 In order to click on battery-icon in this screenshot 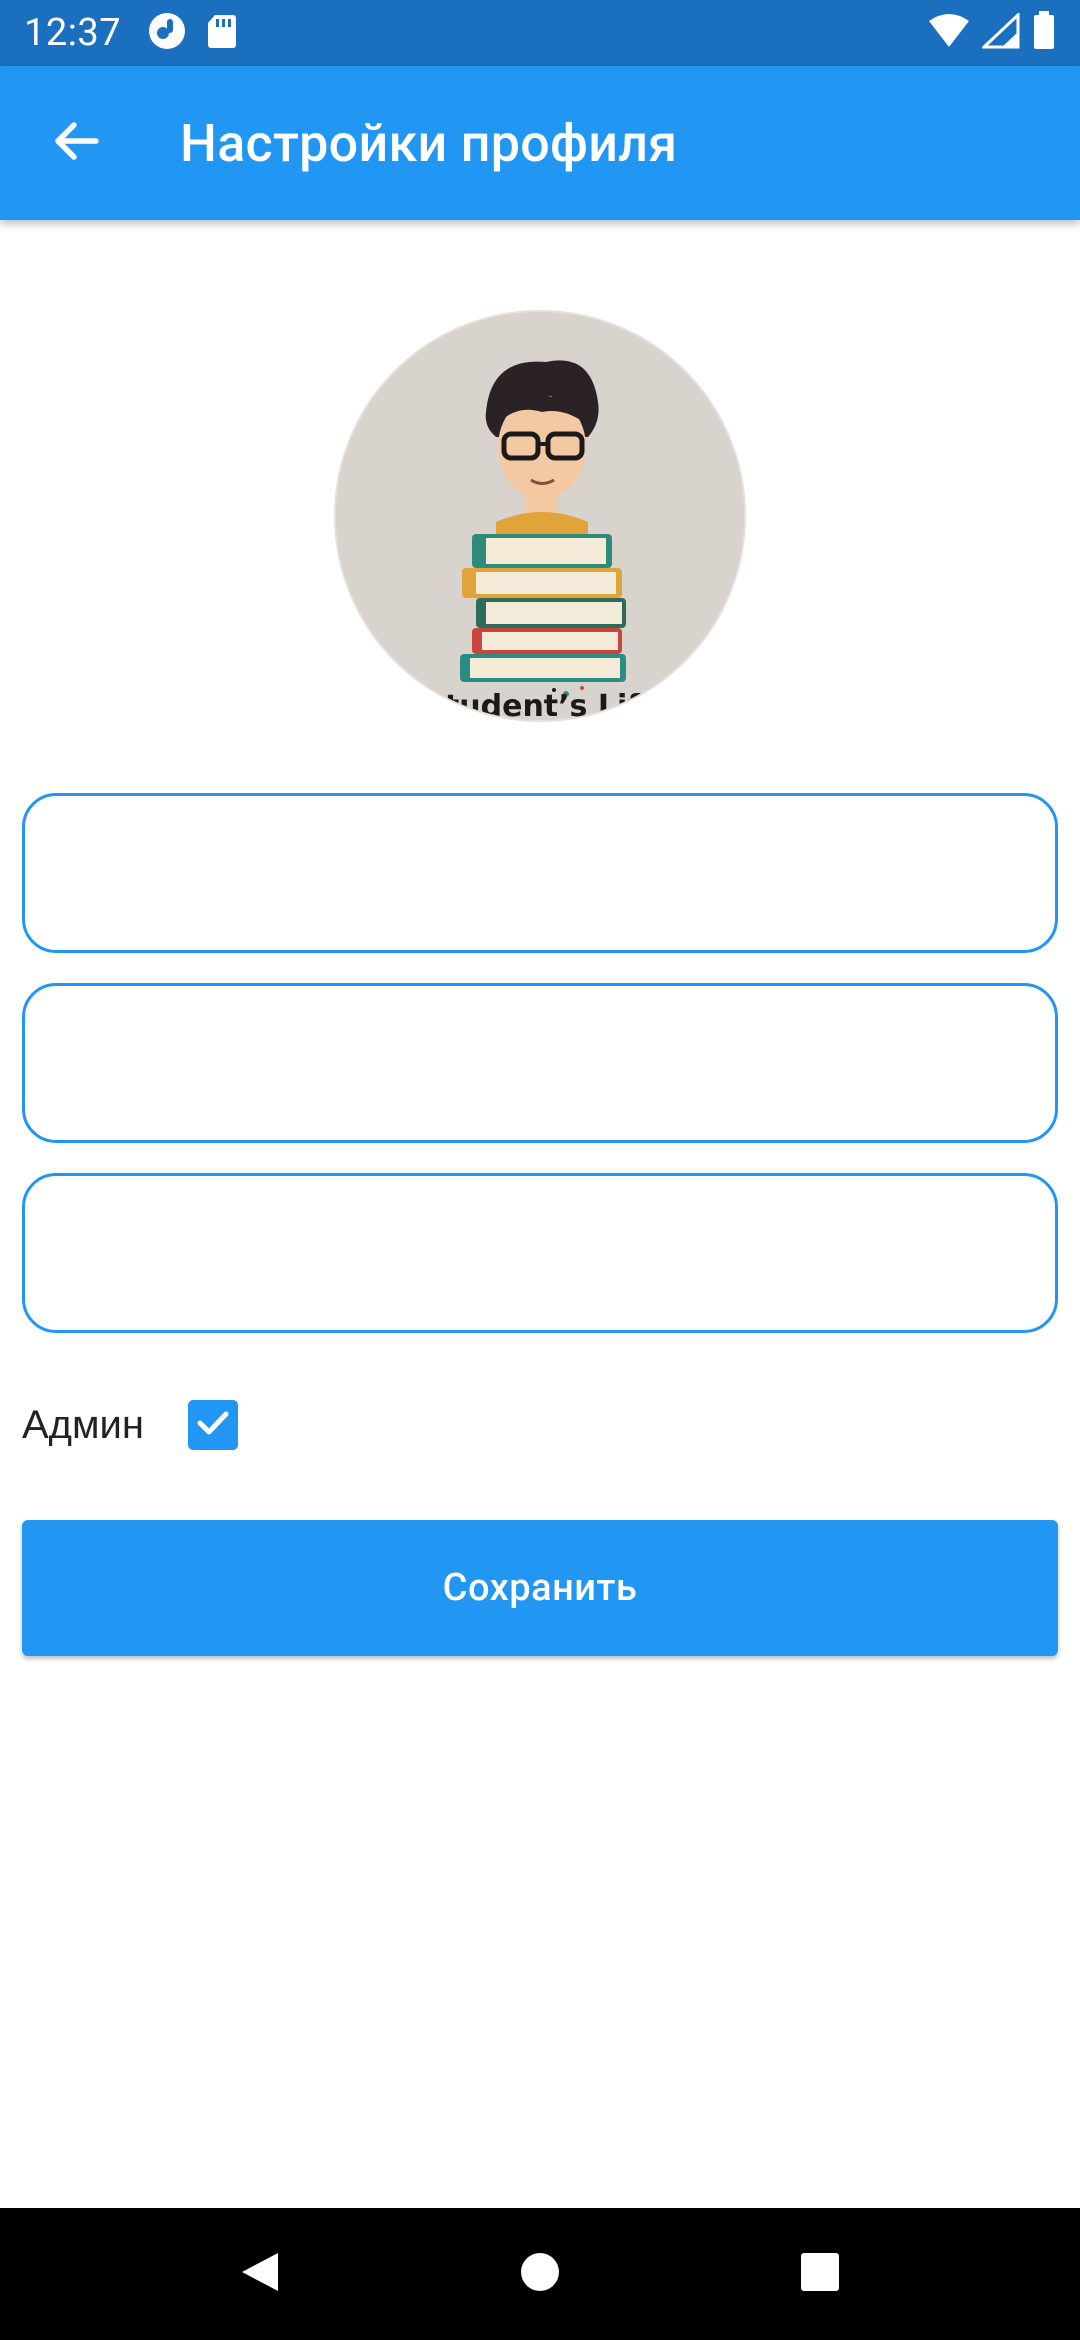, I will do `click(1044, 33)`.